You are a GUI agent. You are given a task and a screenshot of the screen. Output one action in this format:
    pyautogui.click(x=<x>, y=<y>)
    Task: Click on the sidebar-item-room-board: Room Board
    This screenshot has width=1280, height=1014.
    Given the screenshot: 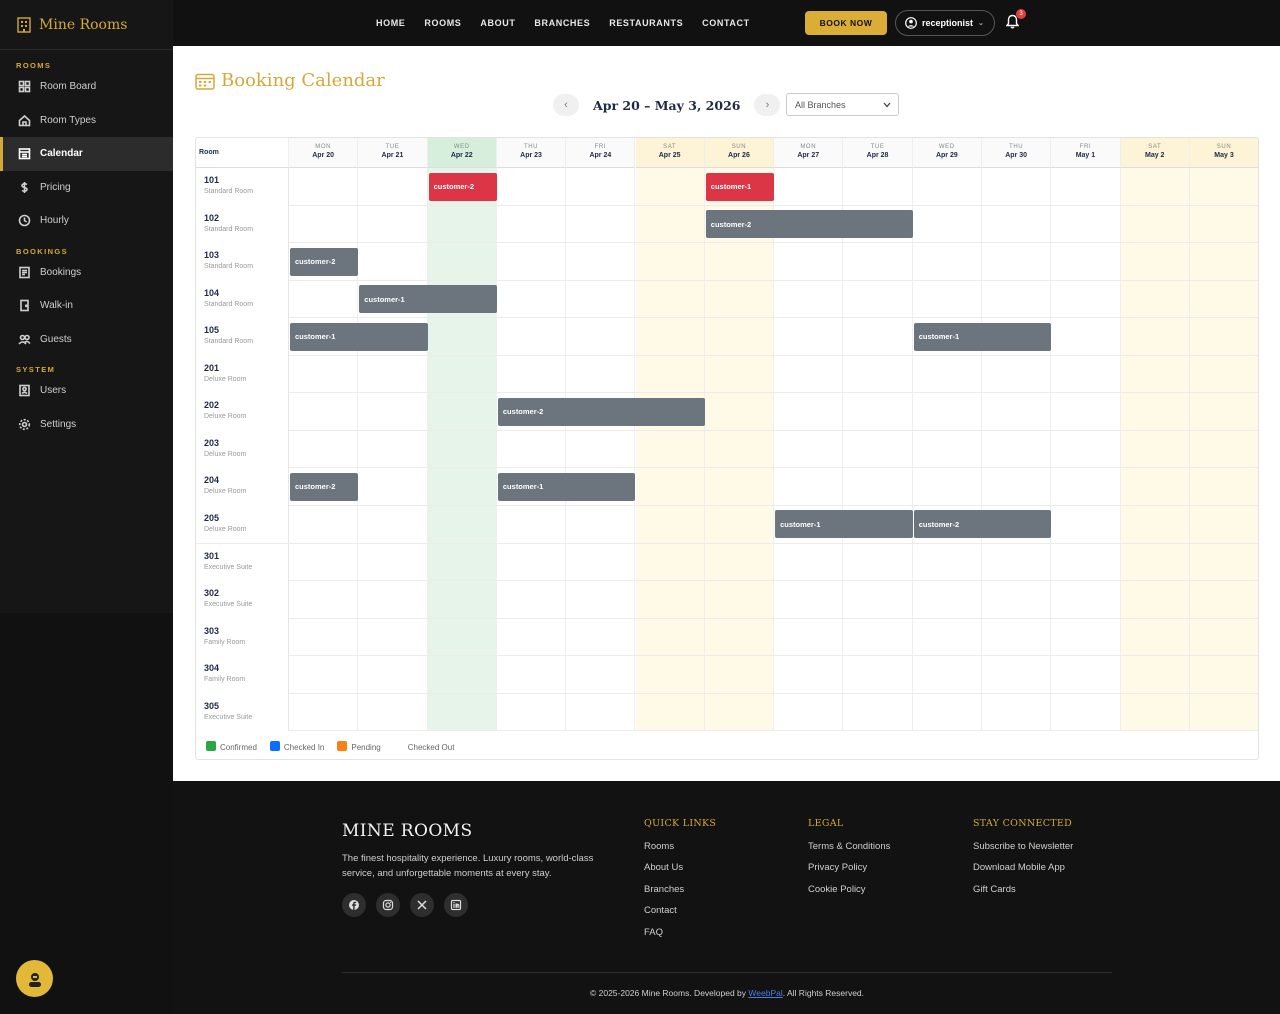 What is the action you would take?
    pyautogui.click(x=86, y=87)
    